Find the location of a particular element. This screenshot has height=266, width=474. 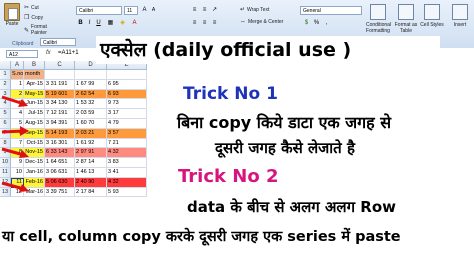

formula-input: =A11+1 is located at coordinates (68, 53).